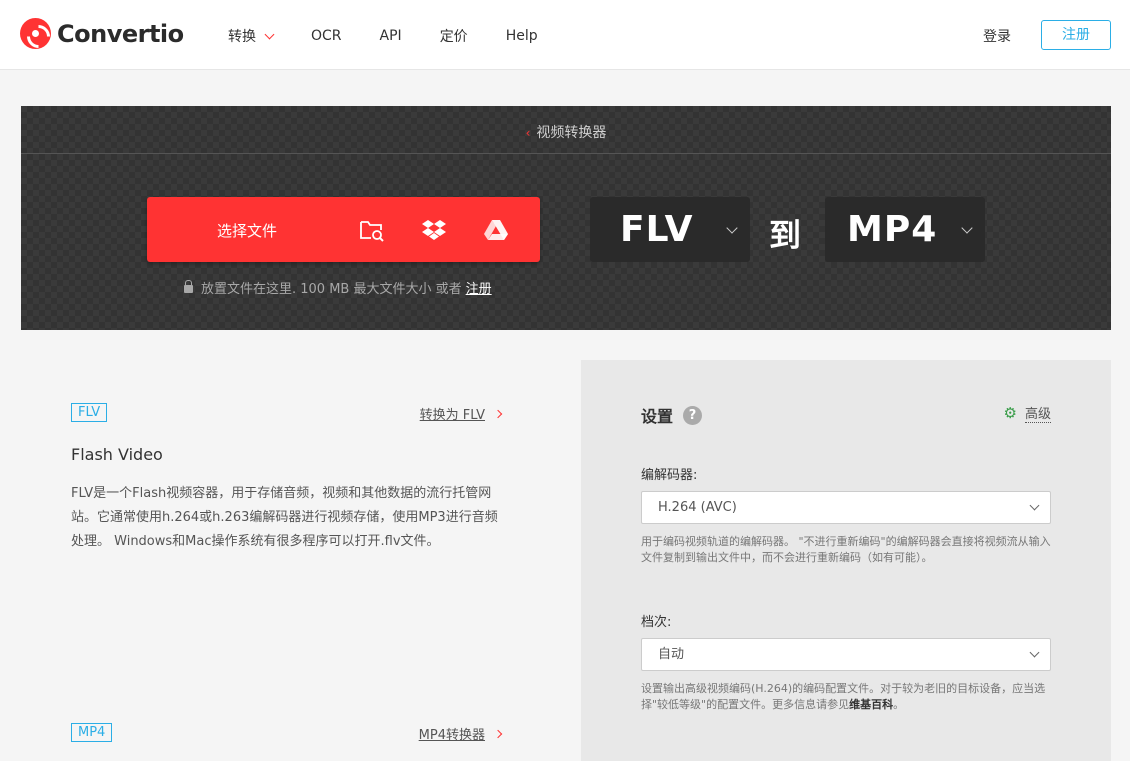  Describe the element at coordinates (496, 230) in the screenshot. I see `google-drive-icon` at that location.